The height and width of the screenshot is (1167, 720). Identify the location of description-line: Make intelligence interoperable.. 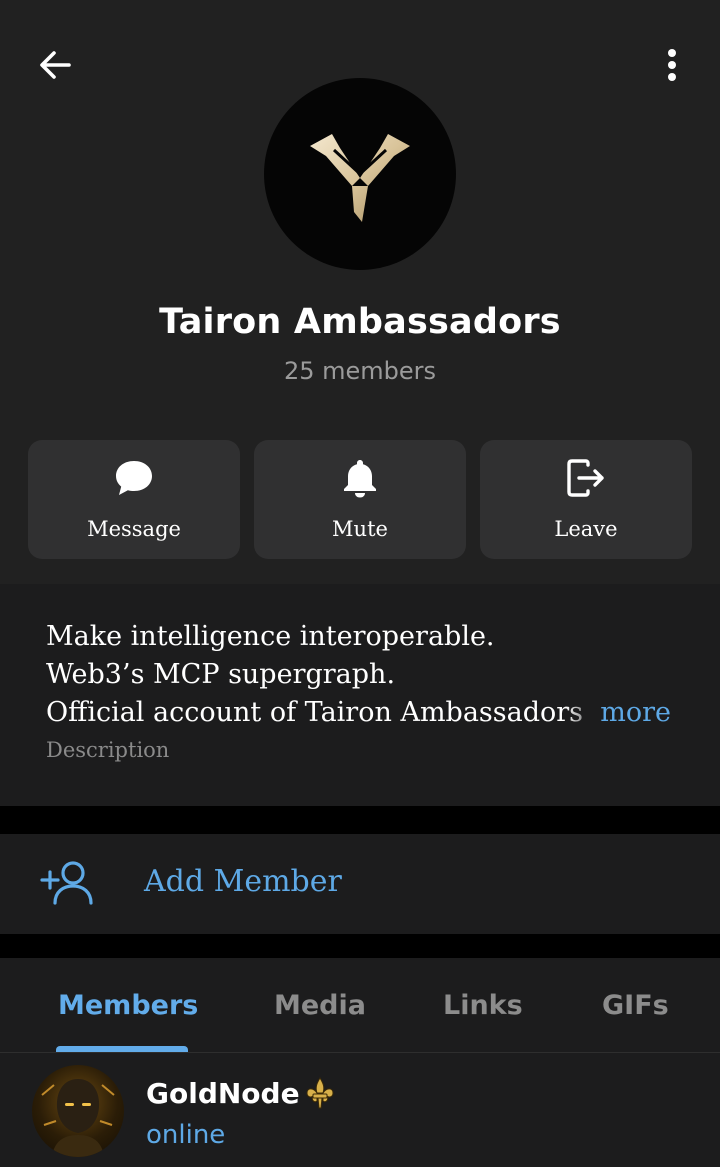
(270, 636).